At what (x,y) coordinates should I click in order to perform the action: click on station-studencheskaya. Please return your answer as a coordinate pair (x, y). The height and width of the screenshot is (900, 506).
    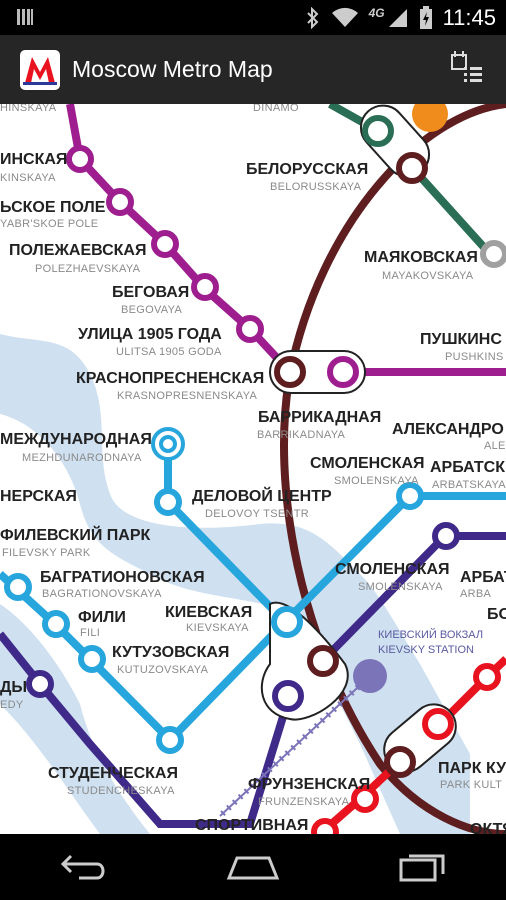
    Looking at the image, I should click on (170, 740).